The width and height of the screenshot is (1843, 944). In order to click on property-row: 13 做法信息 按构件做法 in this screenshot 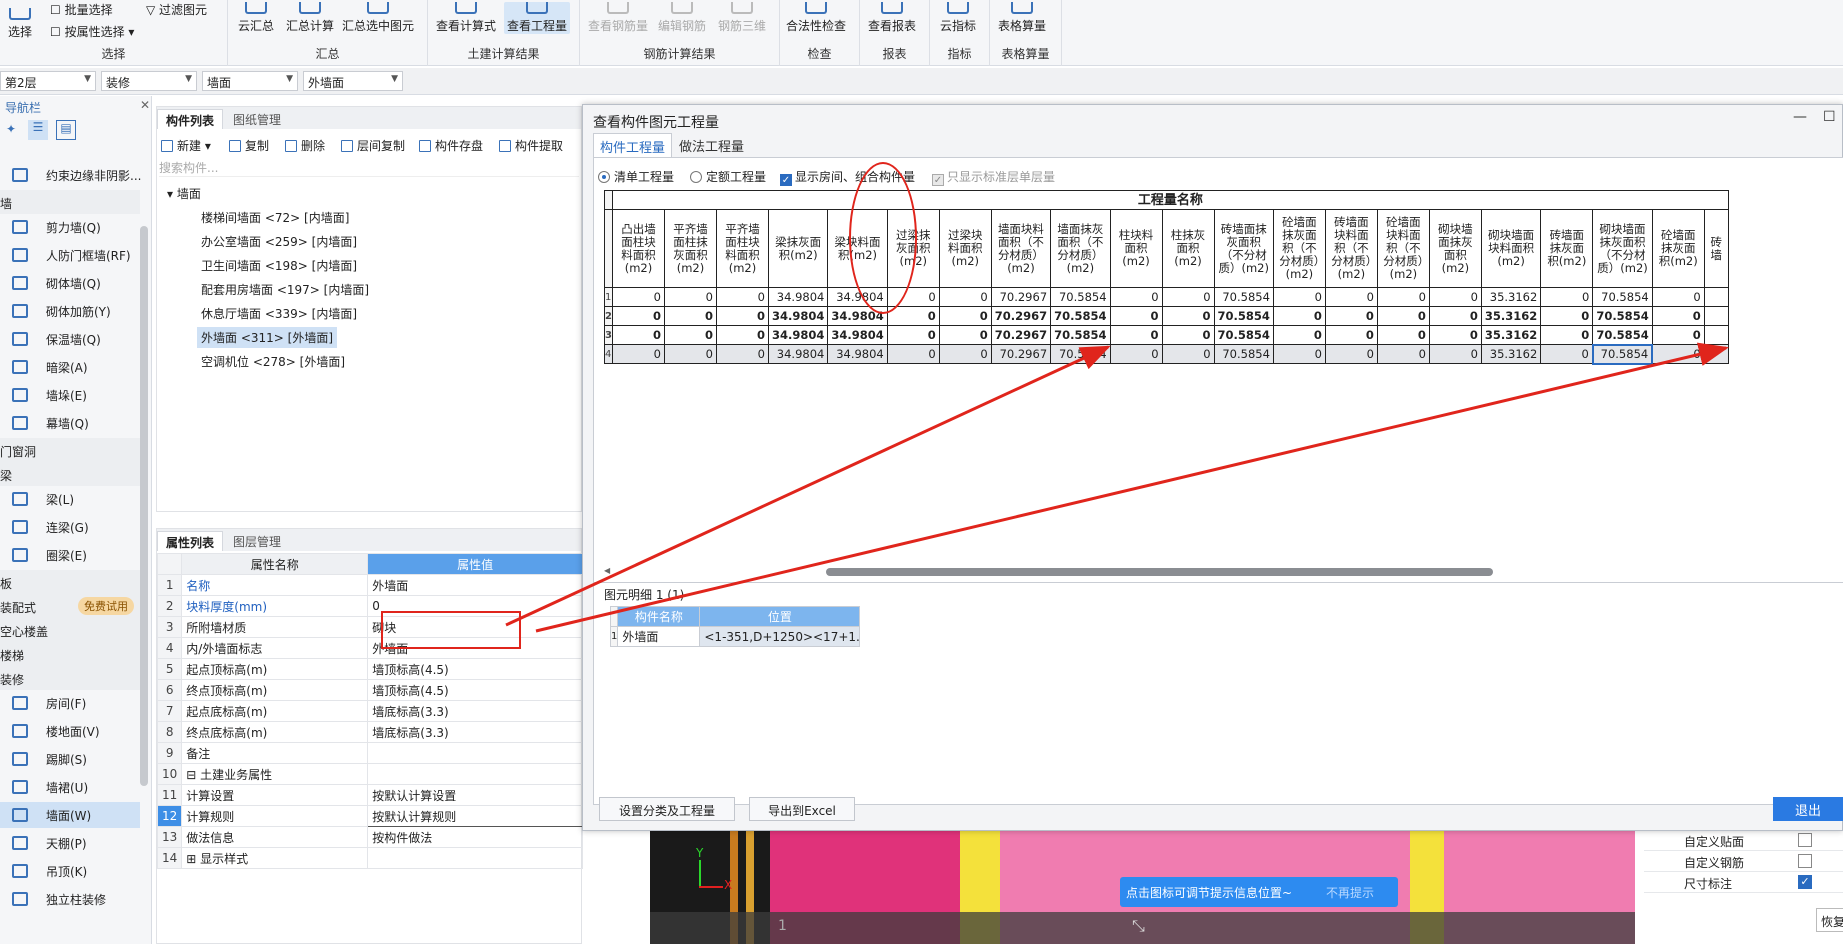, I will do `click(369, 837)`.